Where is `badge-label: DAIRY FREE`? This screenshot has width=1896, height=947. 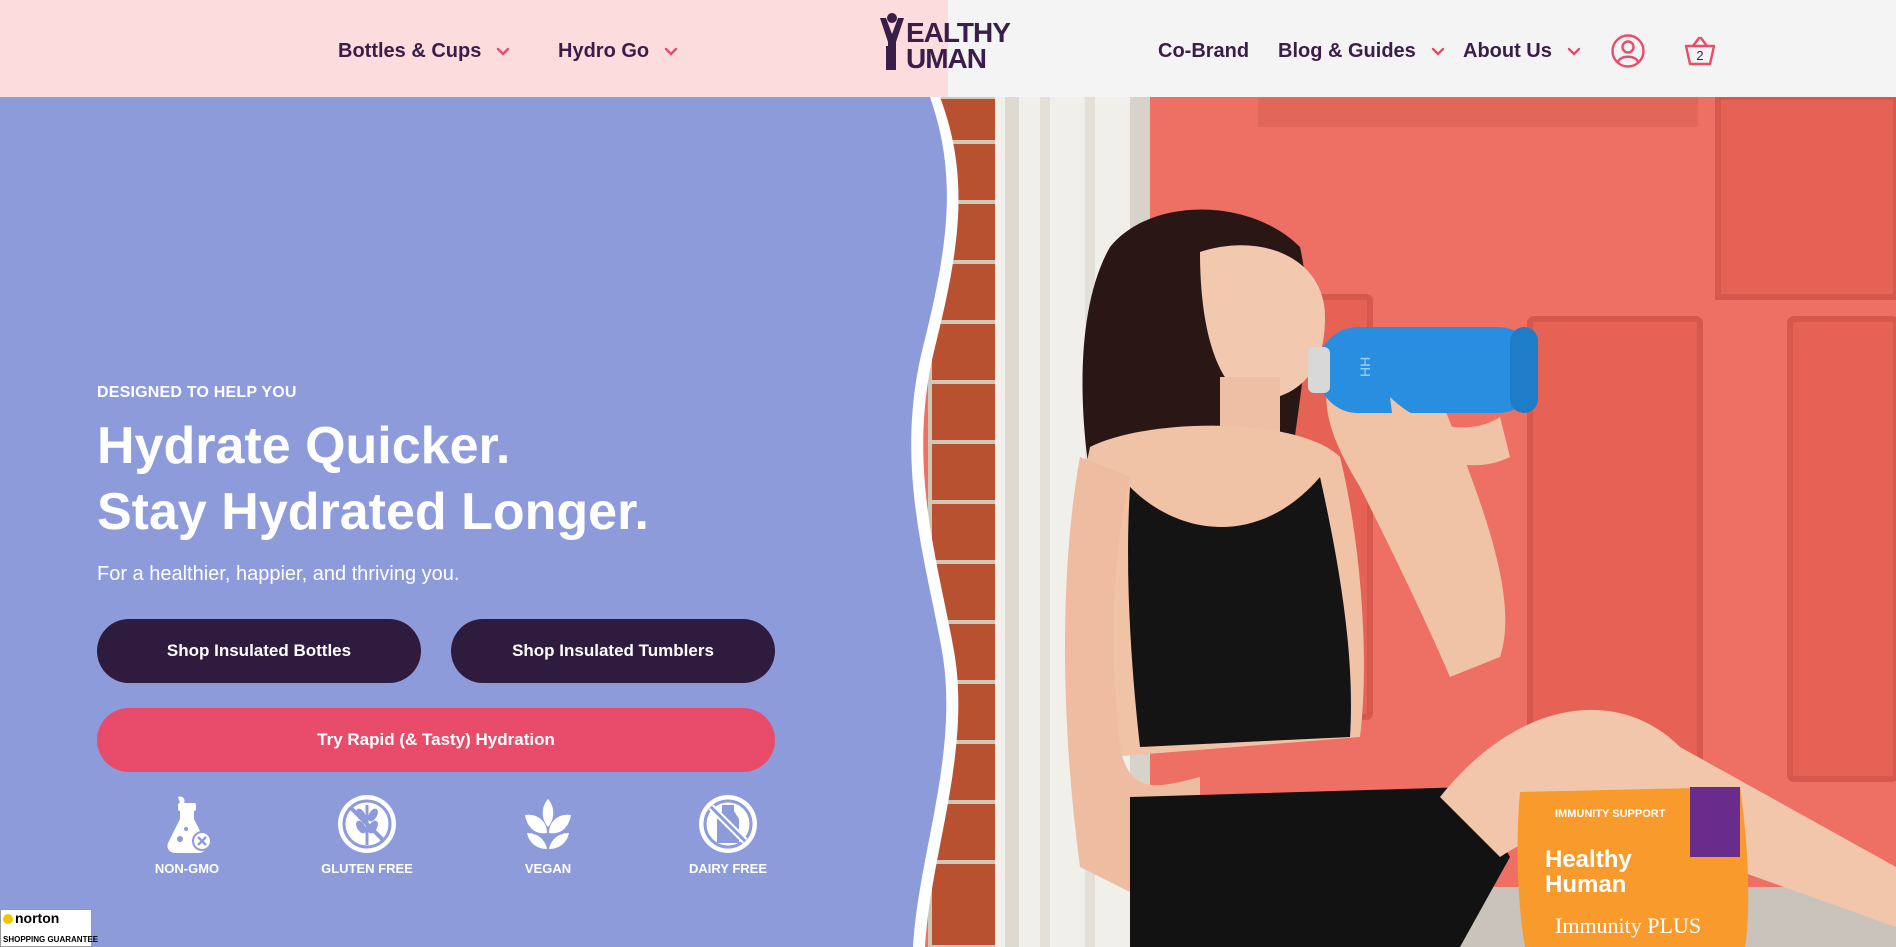
badge-label: DAIRY FREE is located at coordinates (727, 868).